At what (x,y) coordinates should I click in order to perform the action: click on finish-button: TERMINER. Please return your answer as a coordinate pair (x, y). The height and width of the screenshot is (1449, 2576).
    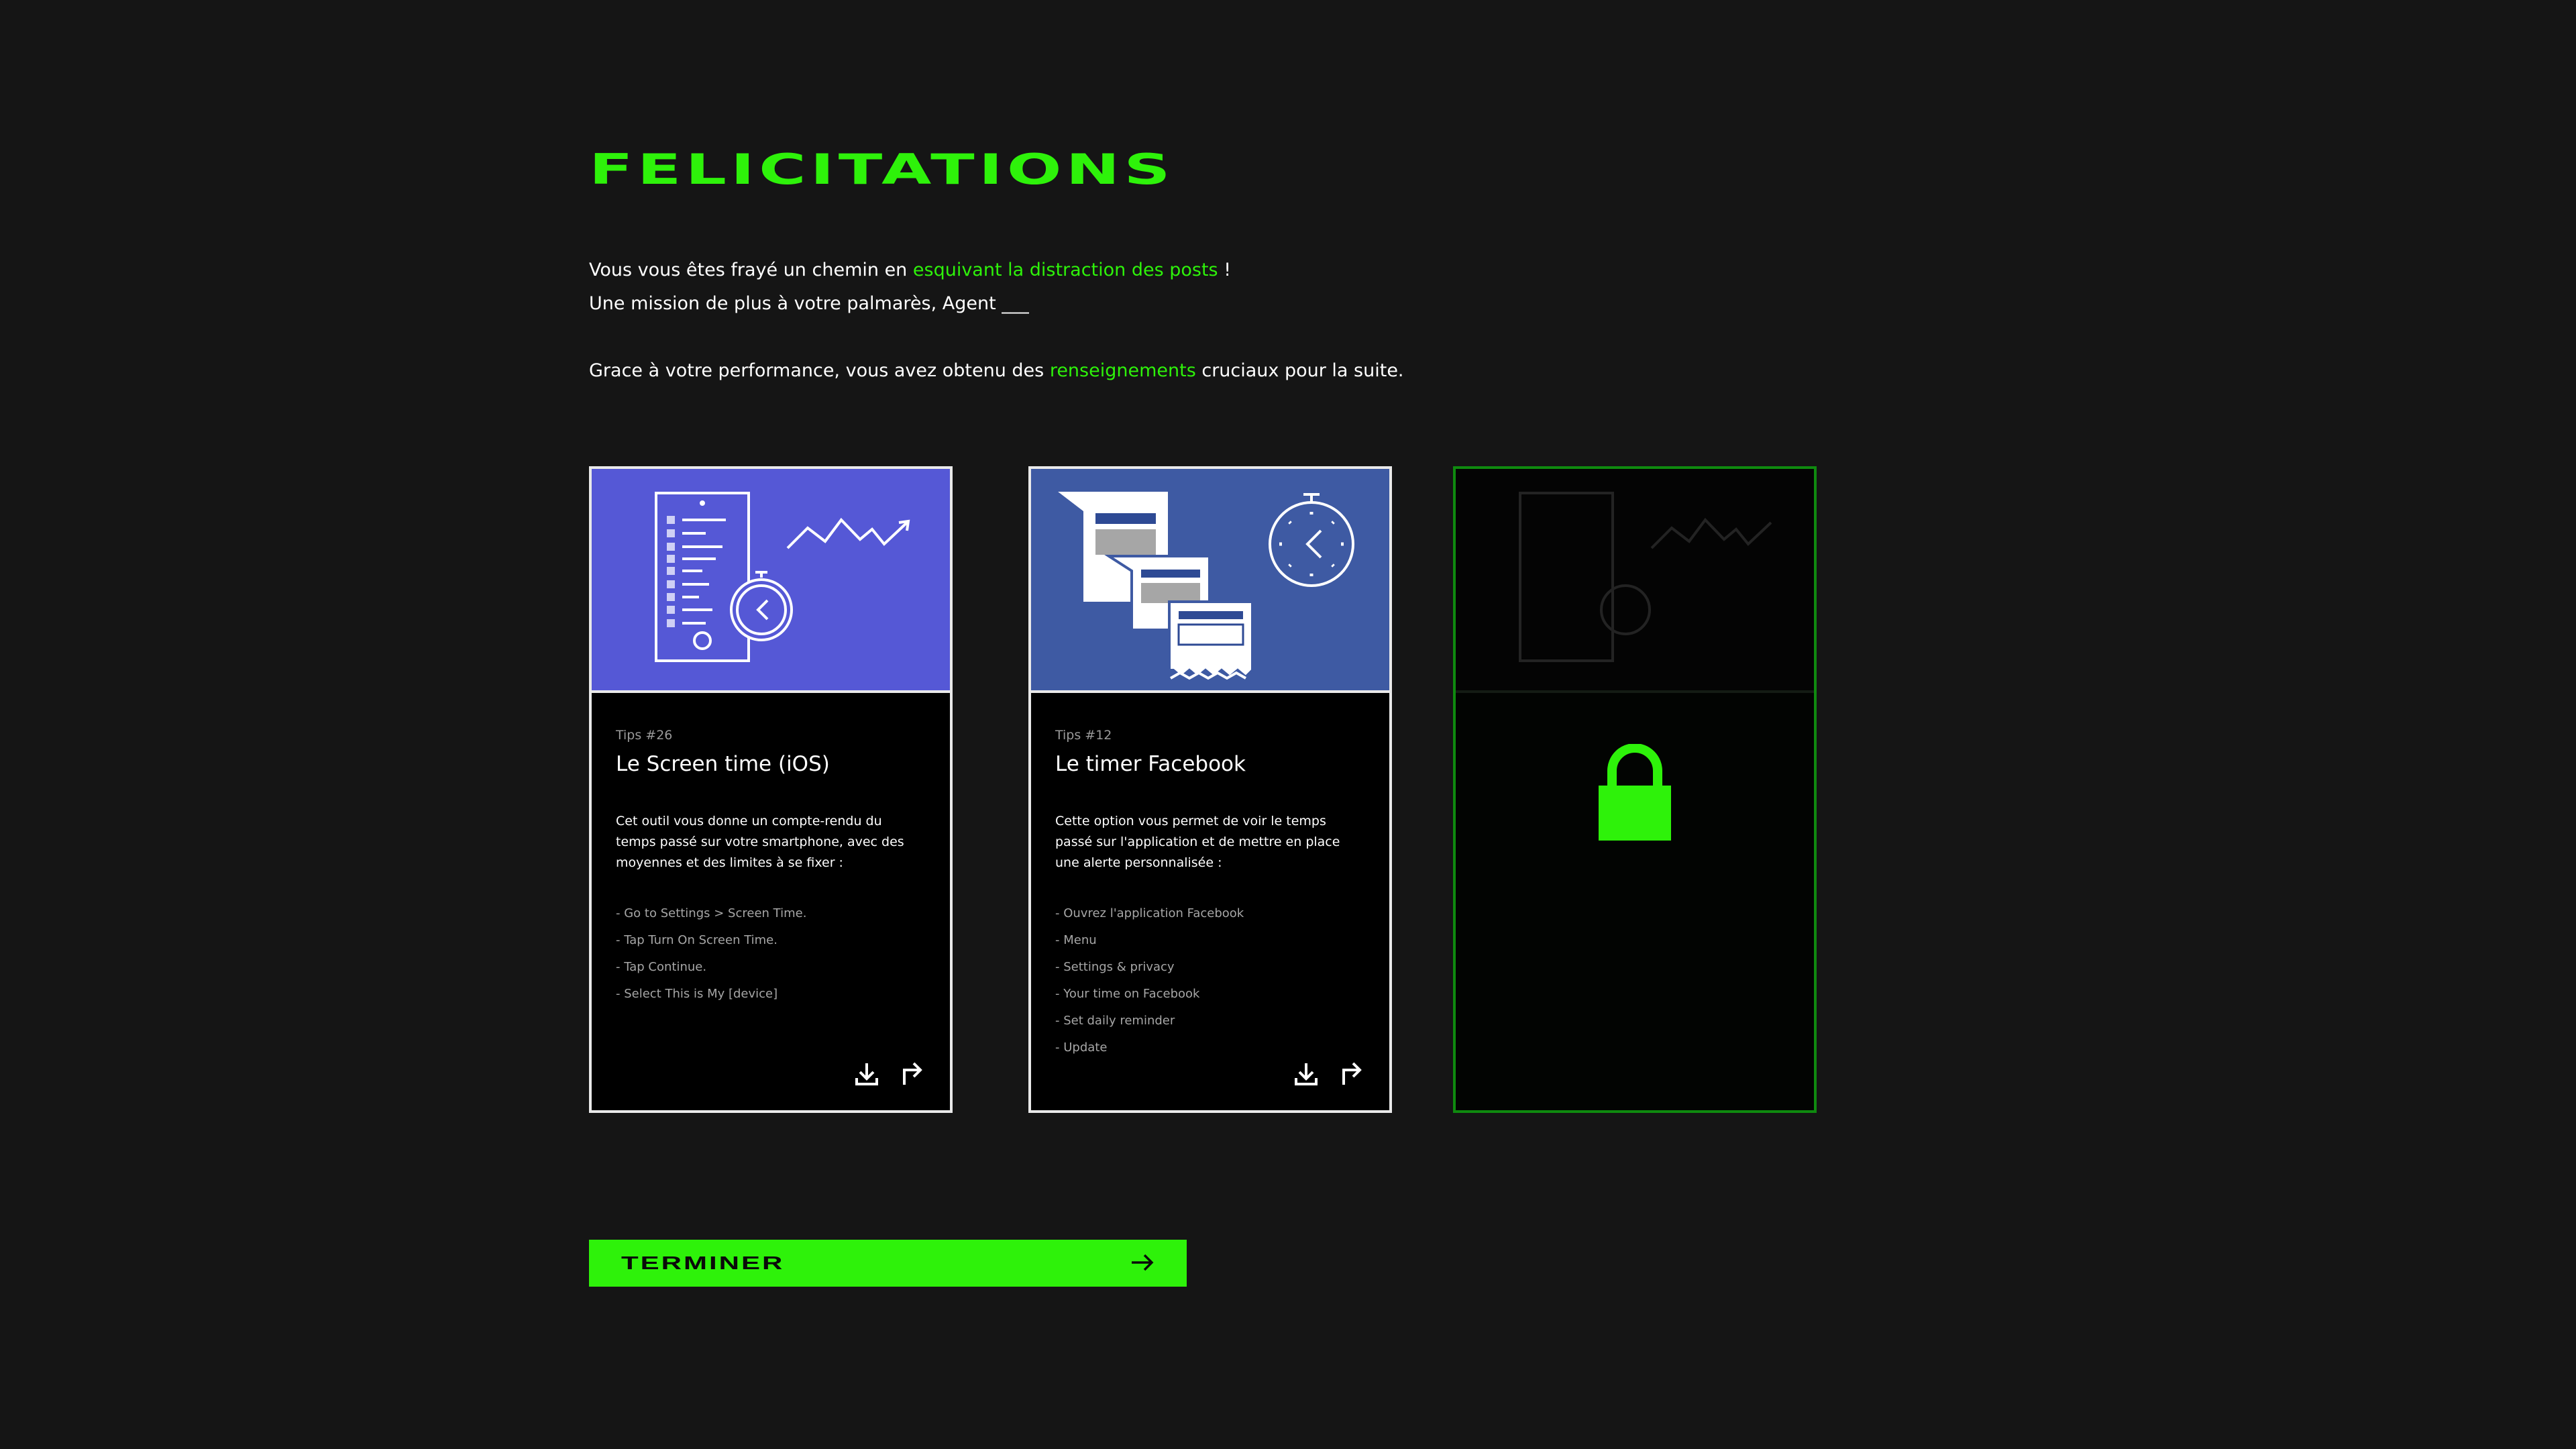
    Looking at the image, I should click on (888, 1263).